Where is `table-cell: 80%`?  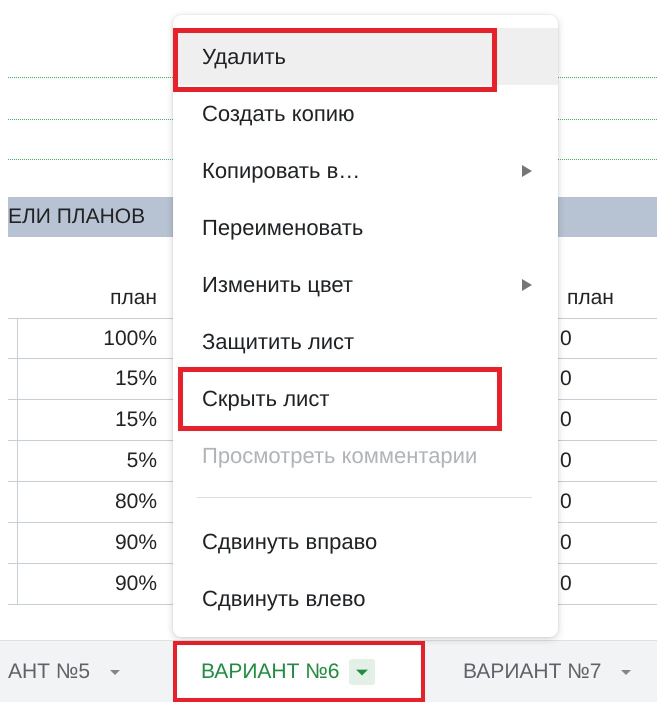
table-cell: 80% is located at coordinates (135, 502).